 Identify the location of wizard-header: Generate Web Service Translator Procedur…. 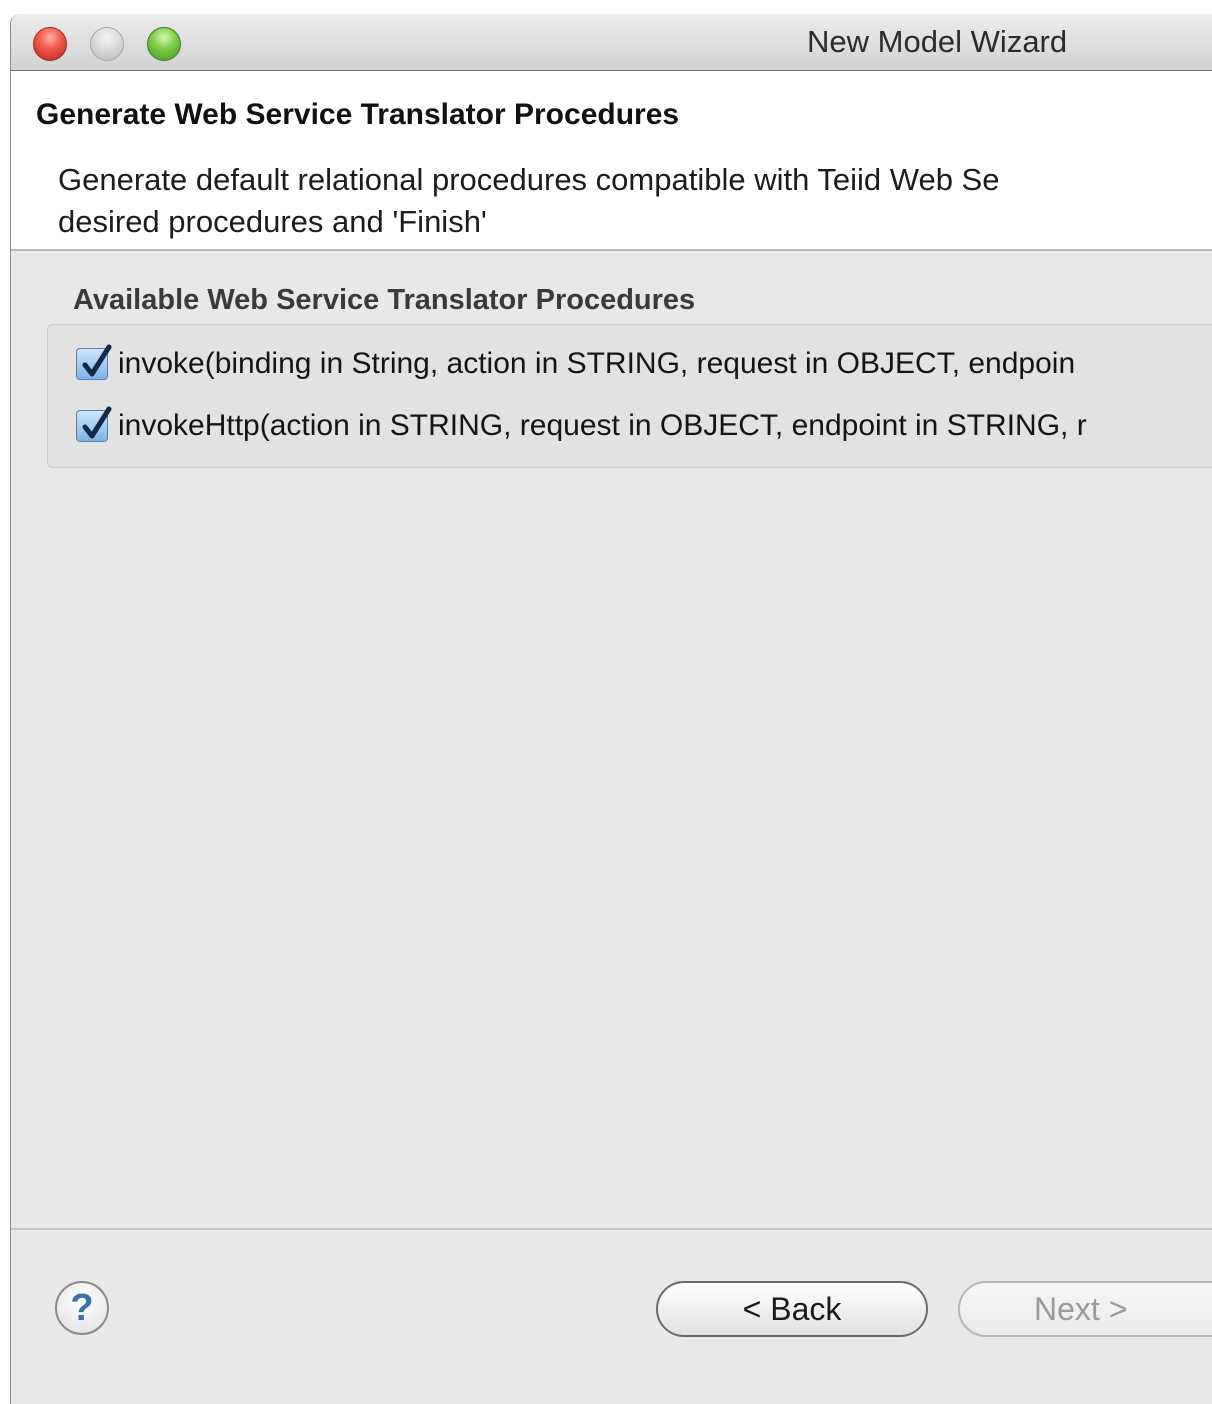
(611, 161).